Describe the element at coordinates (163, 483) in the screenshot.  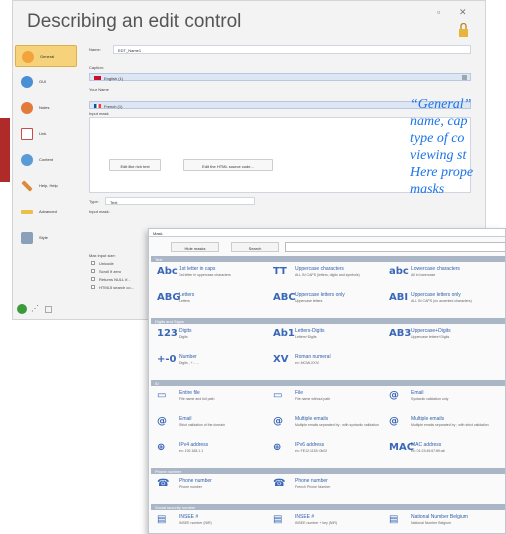
I see `mask-icon: ☎` at that location.